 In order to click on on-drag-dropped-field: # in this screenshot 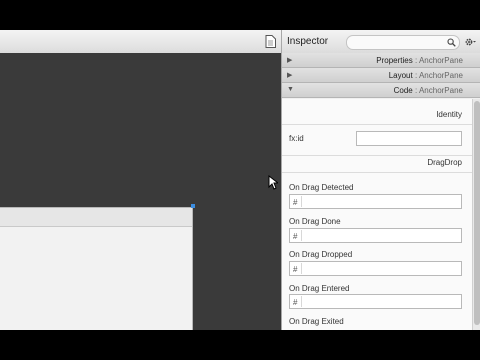, I will do `click(375, 268)`.